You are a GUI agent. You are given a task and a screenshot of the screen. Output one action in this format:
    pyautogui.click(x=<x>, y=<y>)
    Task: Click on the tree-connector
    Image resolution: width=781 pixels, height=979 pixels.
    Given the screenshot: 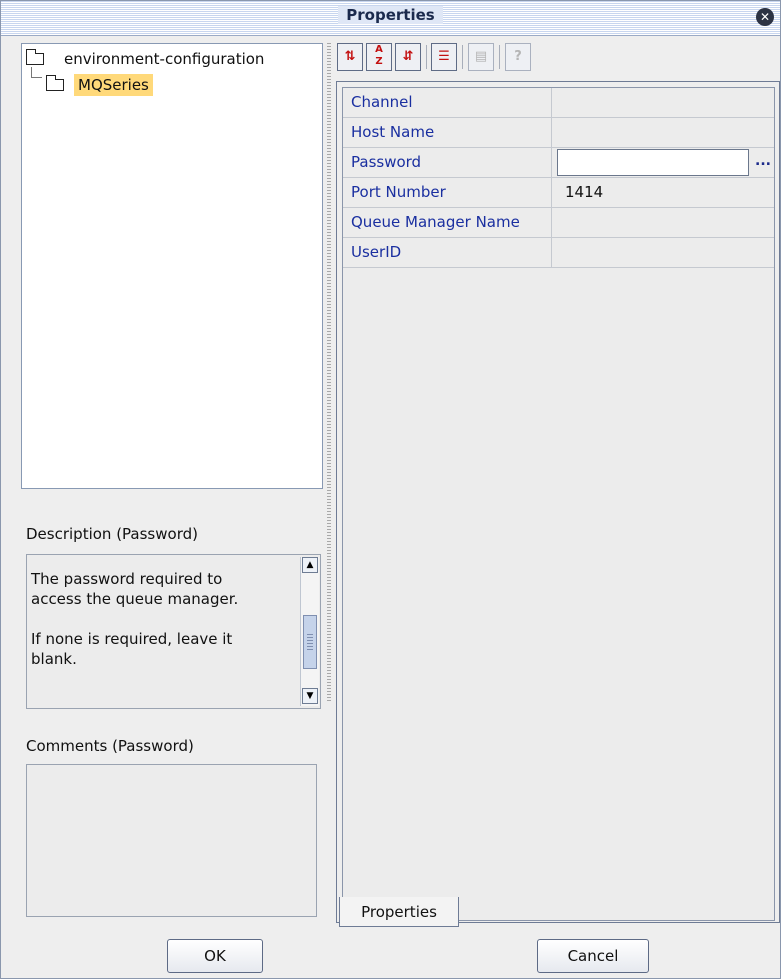 What is the action you would take?
    pyautogui.click(x=36, y=72)
    